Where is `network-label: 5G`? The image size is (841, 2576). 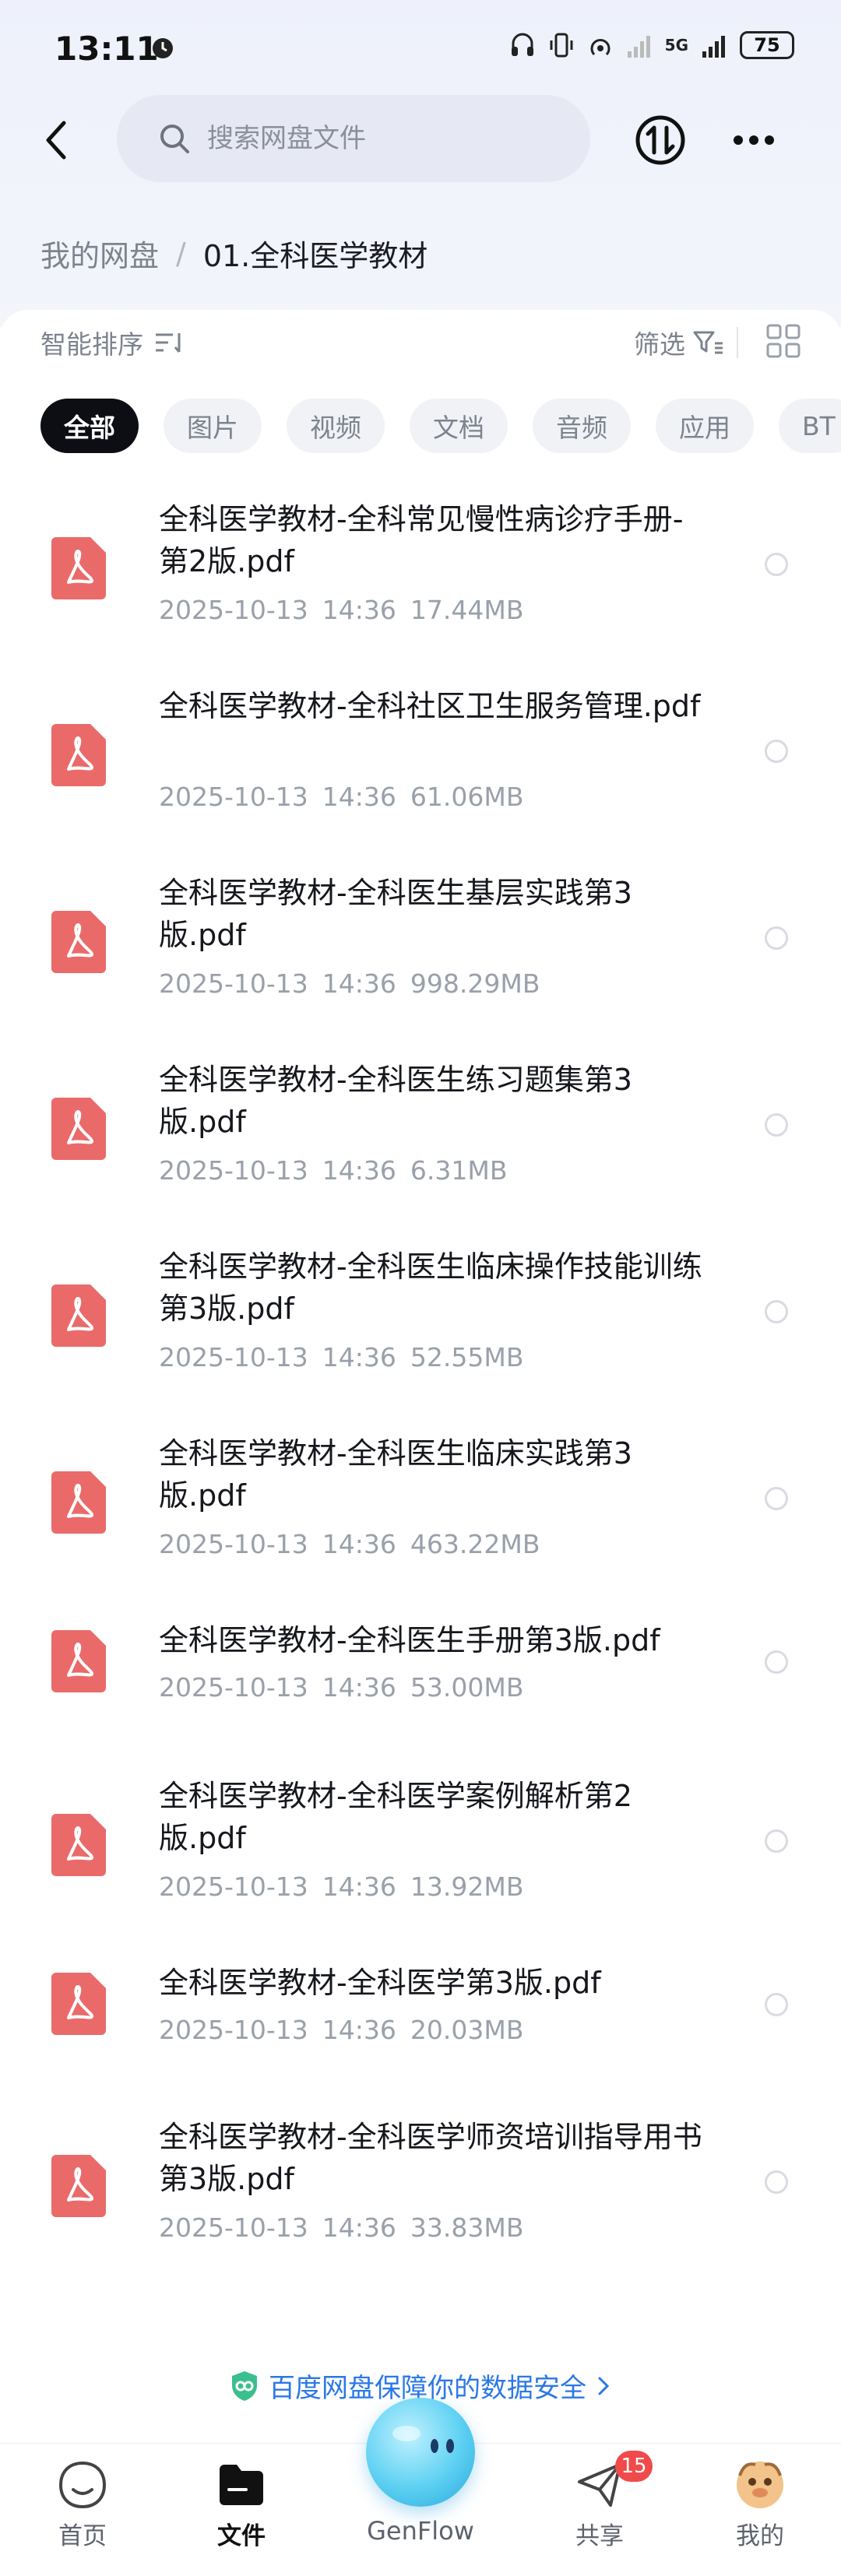 network-label: 5G is located at coordinates (676, 45).